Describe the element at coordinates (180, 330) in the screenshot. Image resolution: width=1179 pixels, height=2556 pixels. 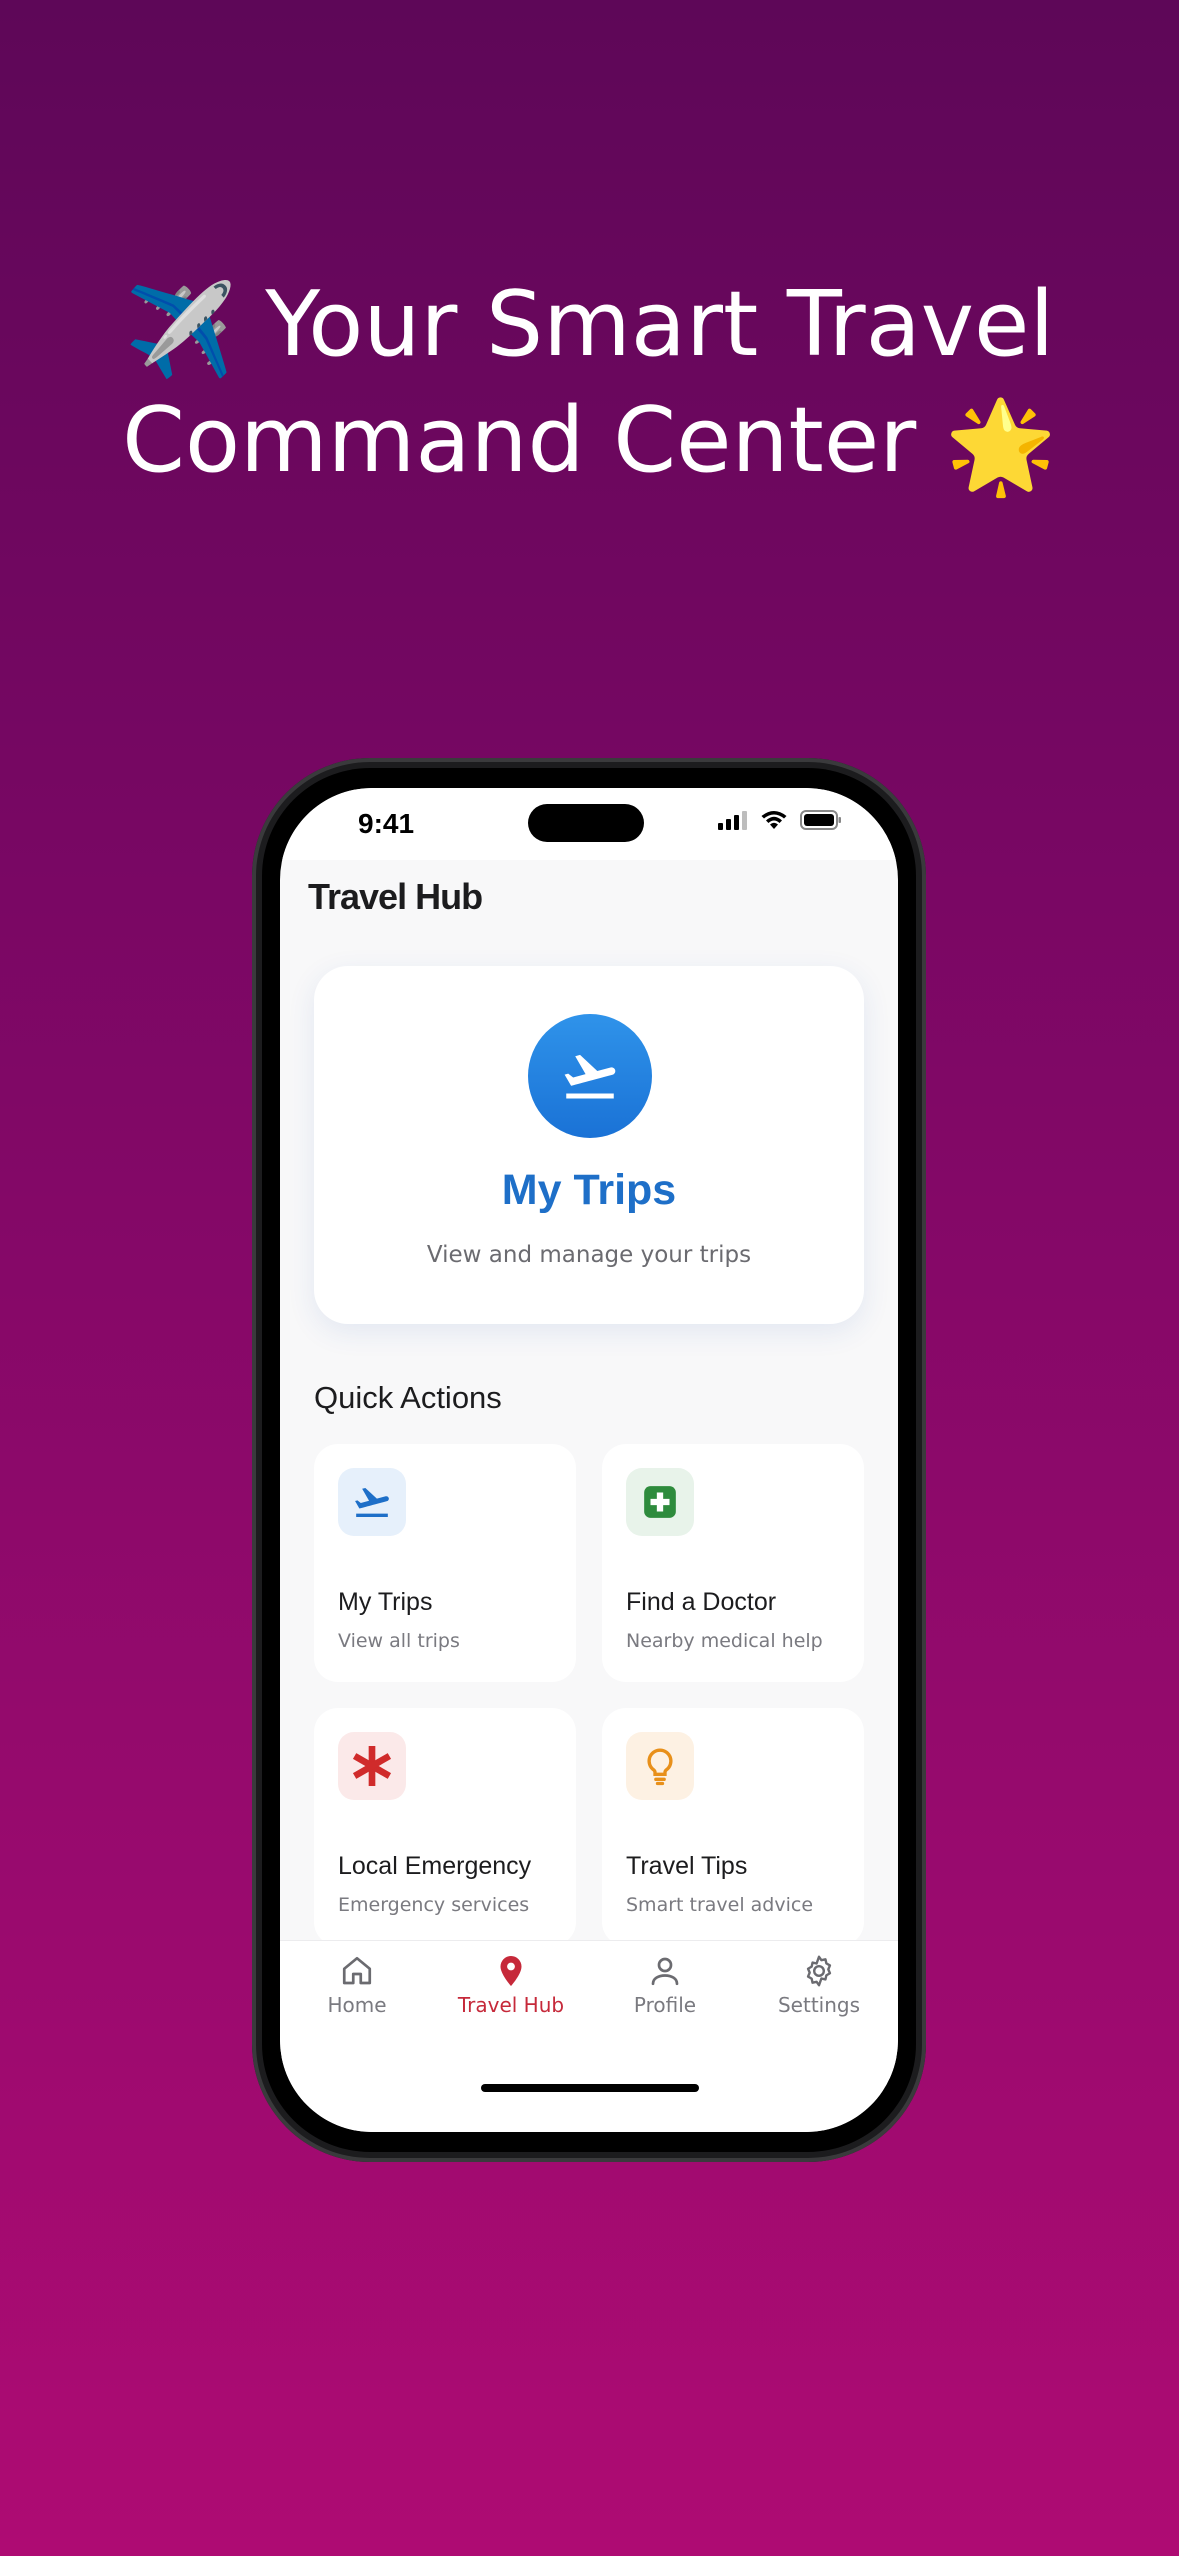
I see `airplane-emoji-icon: ✈️` at that location.